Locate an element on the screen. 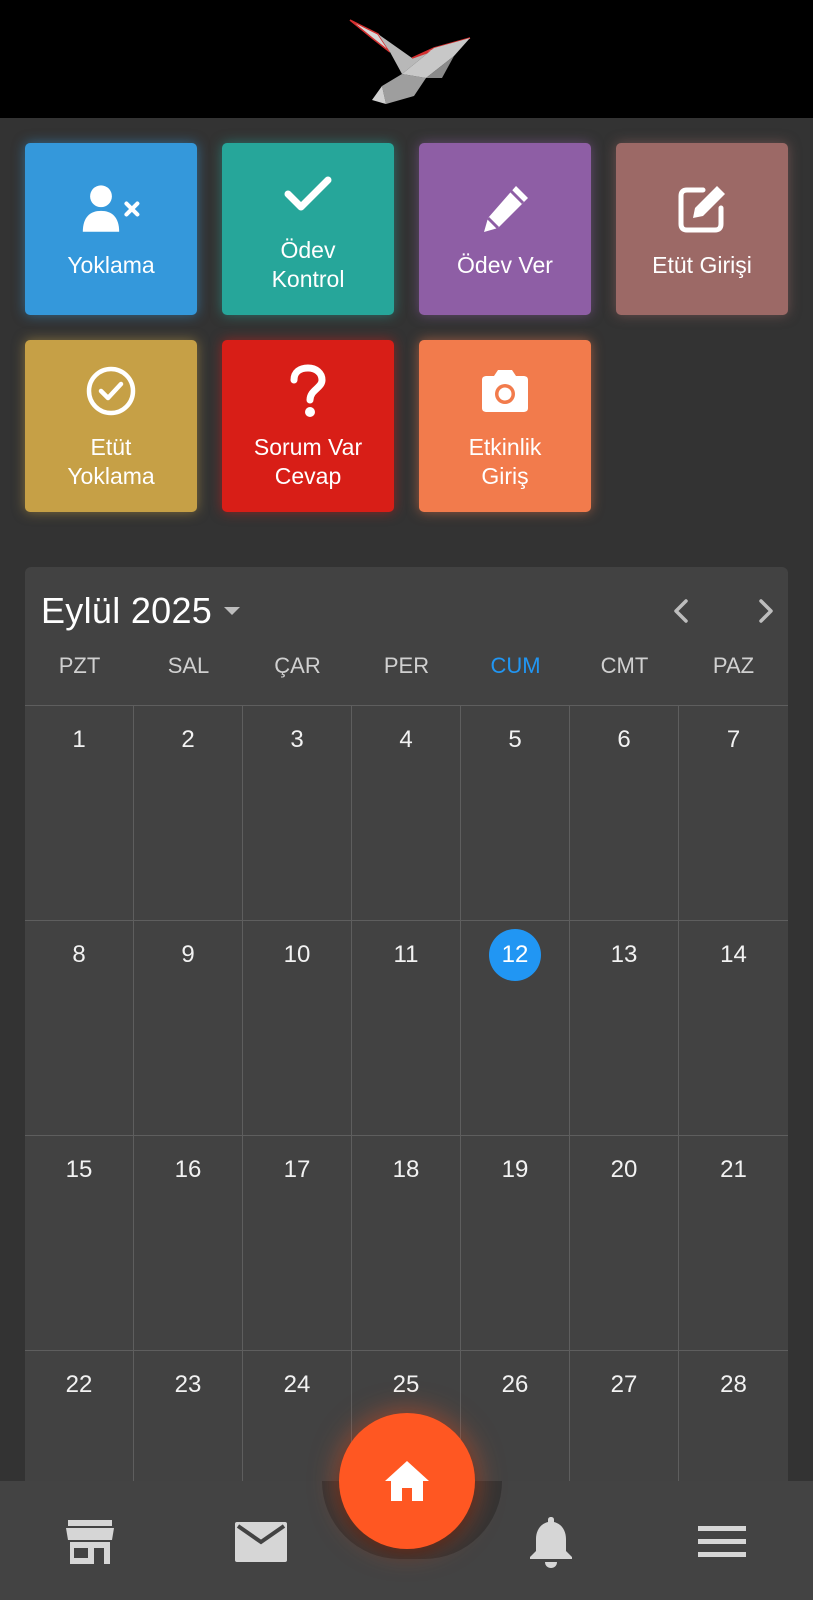 The height and width of the screenshot is (1600, 813). day-number-text: 23 is located at coordinates (188, 1384).